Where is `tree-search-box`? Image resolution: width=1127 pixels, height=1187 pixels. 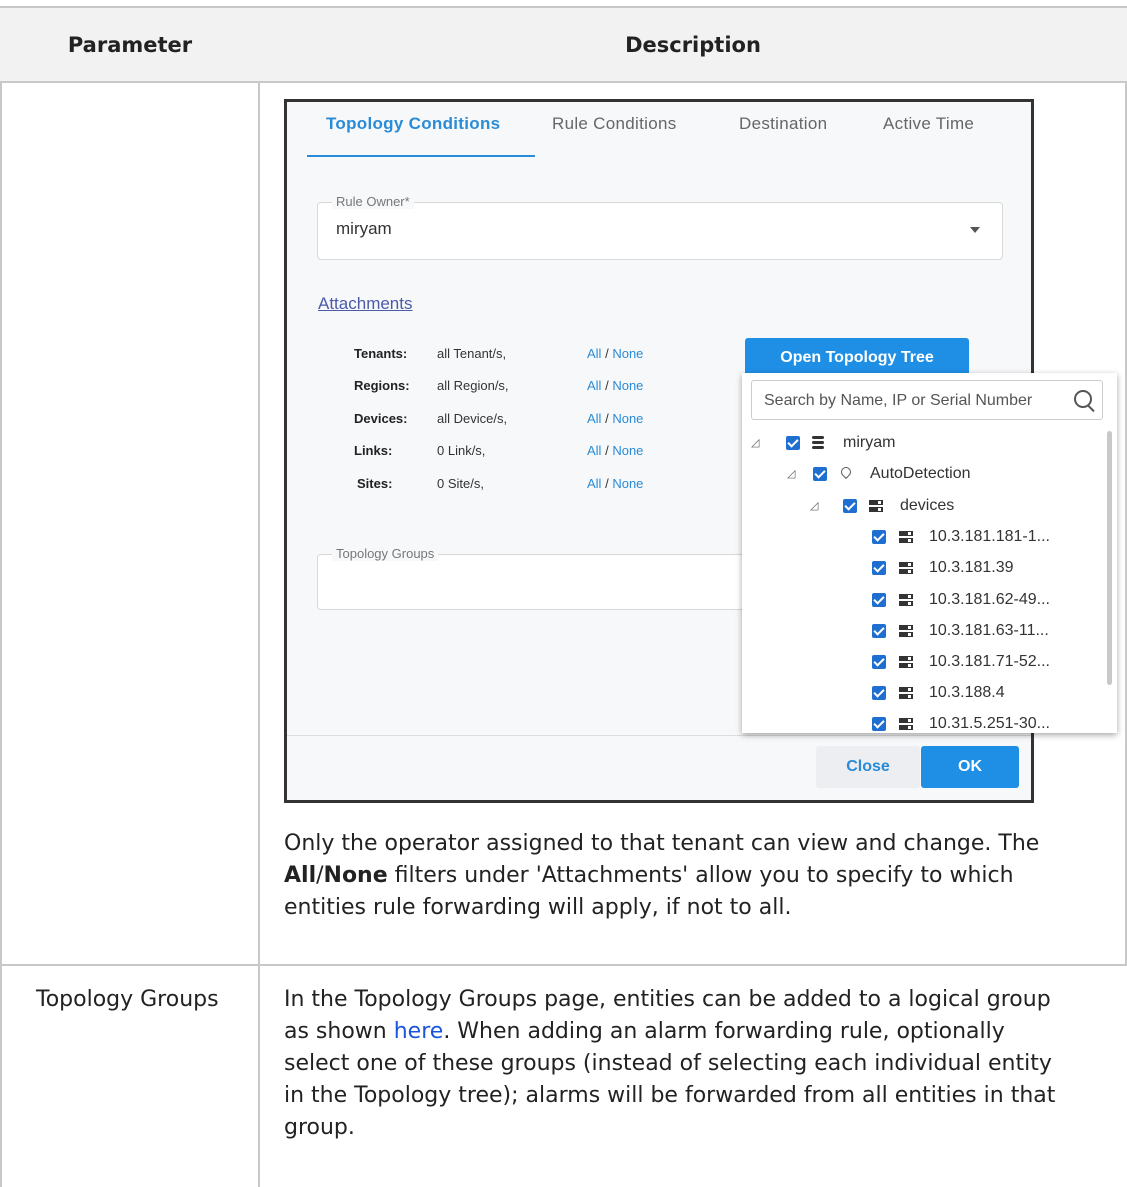
tree-search-box is located at coordinates (927, 400).